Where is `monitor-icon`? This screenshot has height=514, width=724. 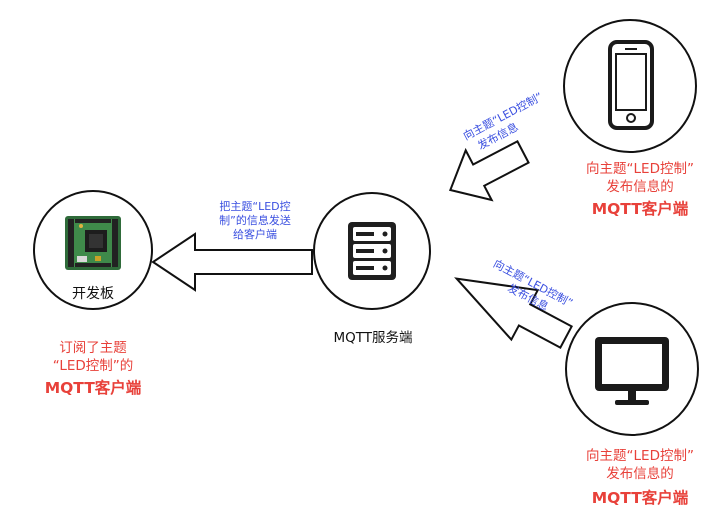 monitor-icon is located at coordinates (632, 371).